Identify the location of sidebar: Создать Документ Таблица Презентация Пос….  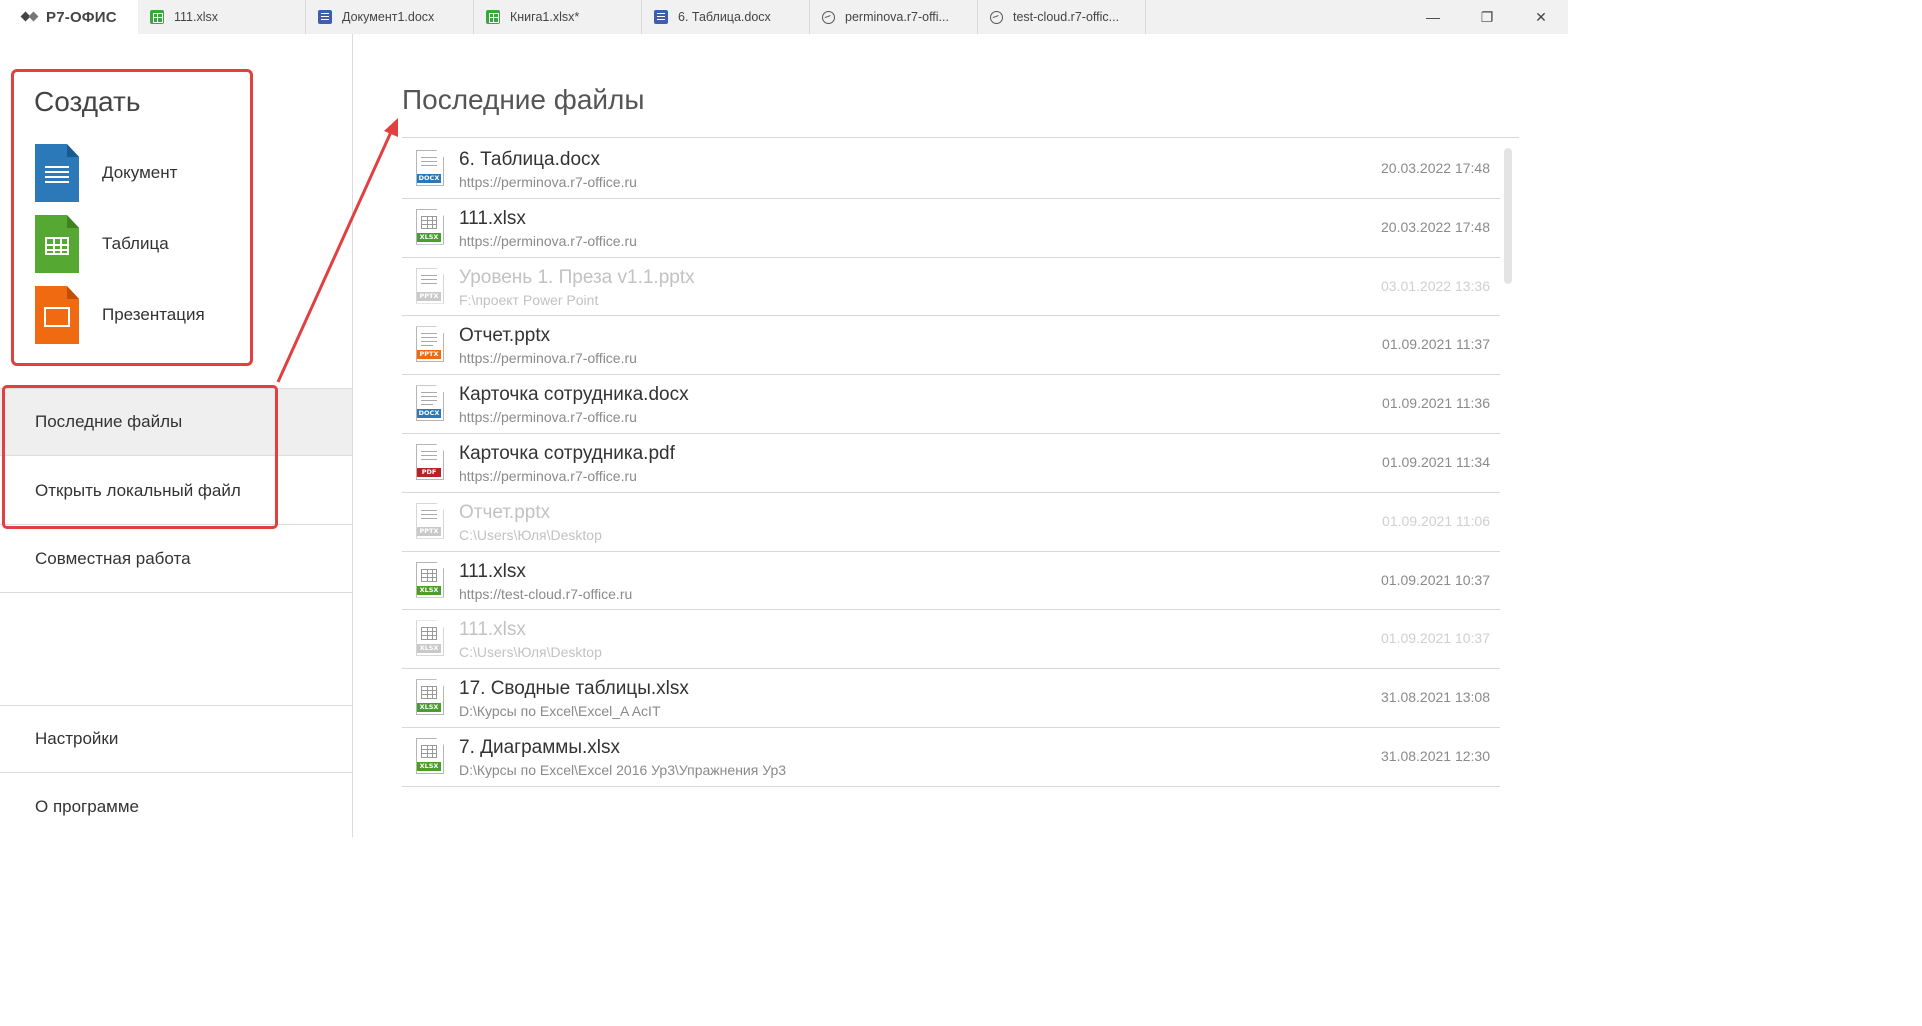
(176, 435).